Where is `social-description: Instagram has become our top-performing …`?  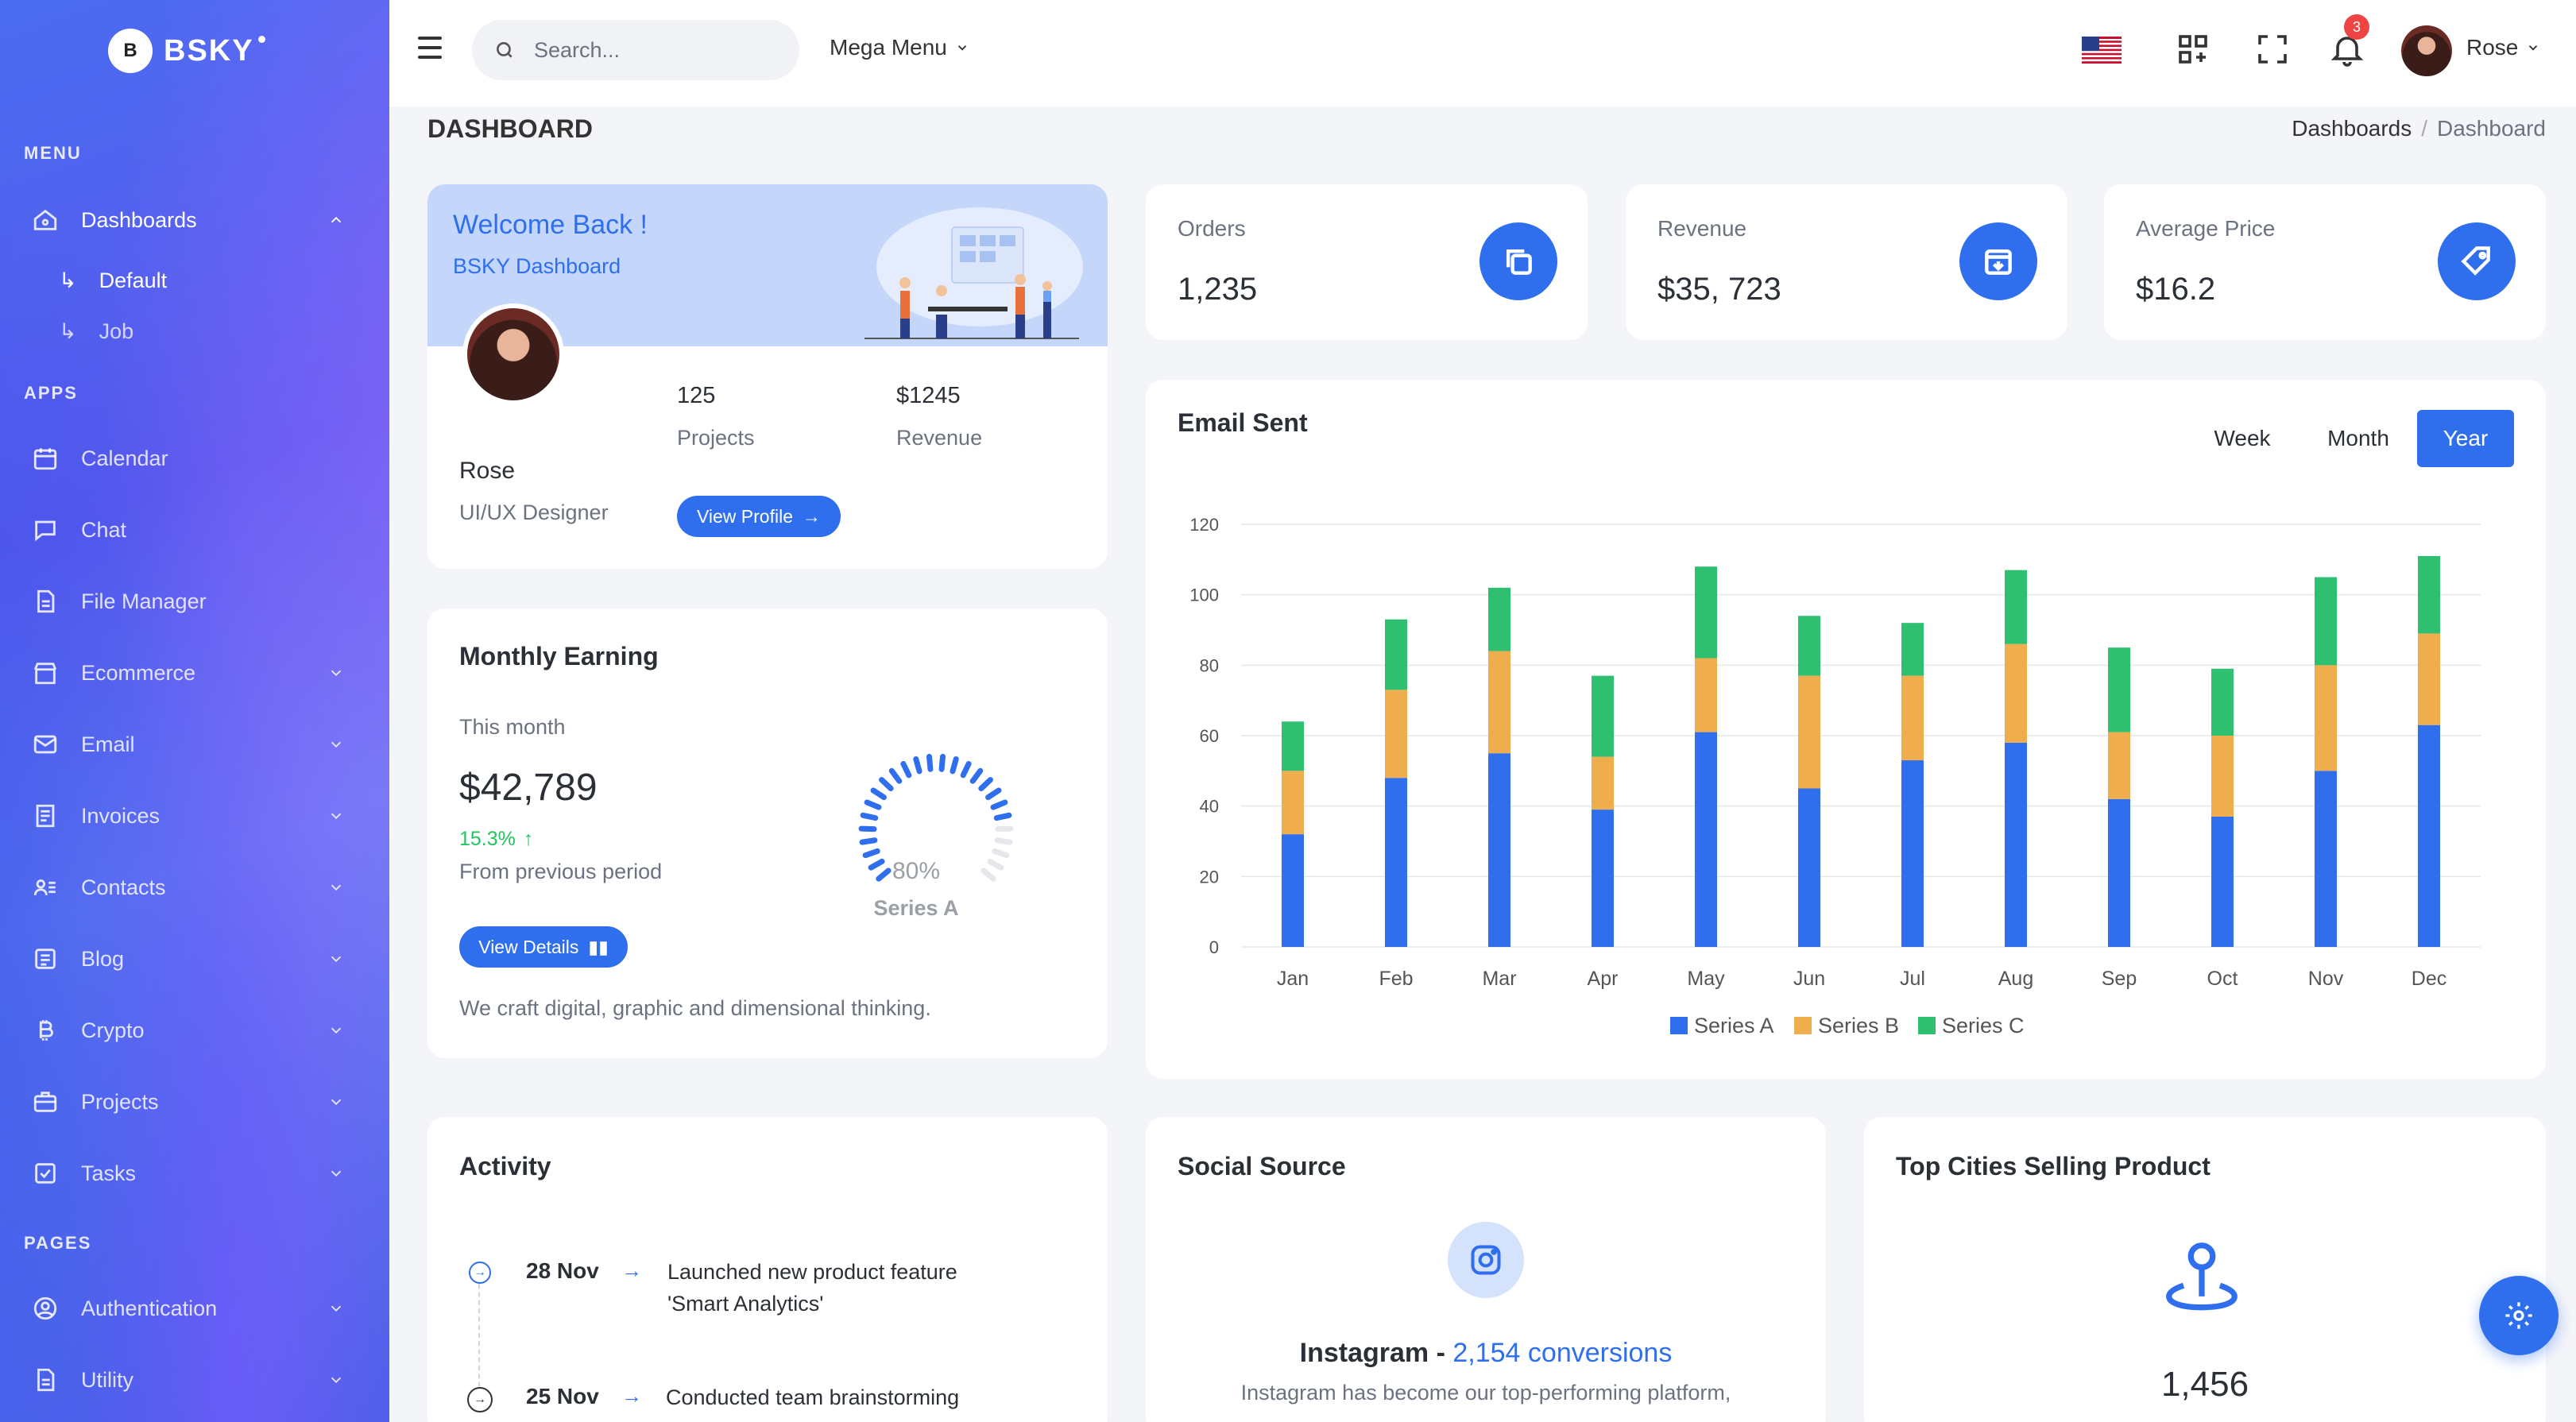 social-description: Instagram has become our top-performing … is located at coordinates (1485, 1393).